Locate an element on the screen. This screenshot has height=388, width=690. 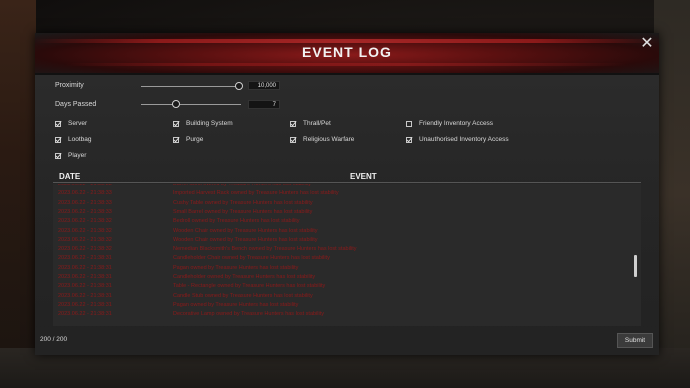
checkbox-thrall-pet: Thrall/Pet is located at coordinates (310, 123).